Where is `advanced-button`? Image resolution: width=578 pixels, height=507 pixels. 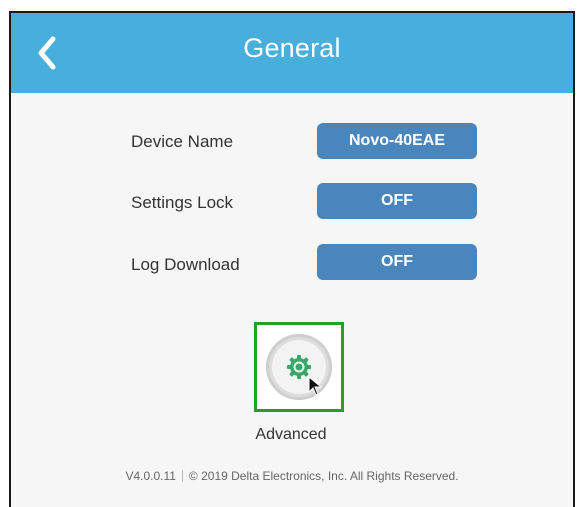 advanced-button is located at coordinates (299, 367).